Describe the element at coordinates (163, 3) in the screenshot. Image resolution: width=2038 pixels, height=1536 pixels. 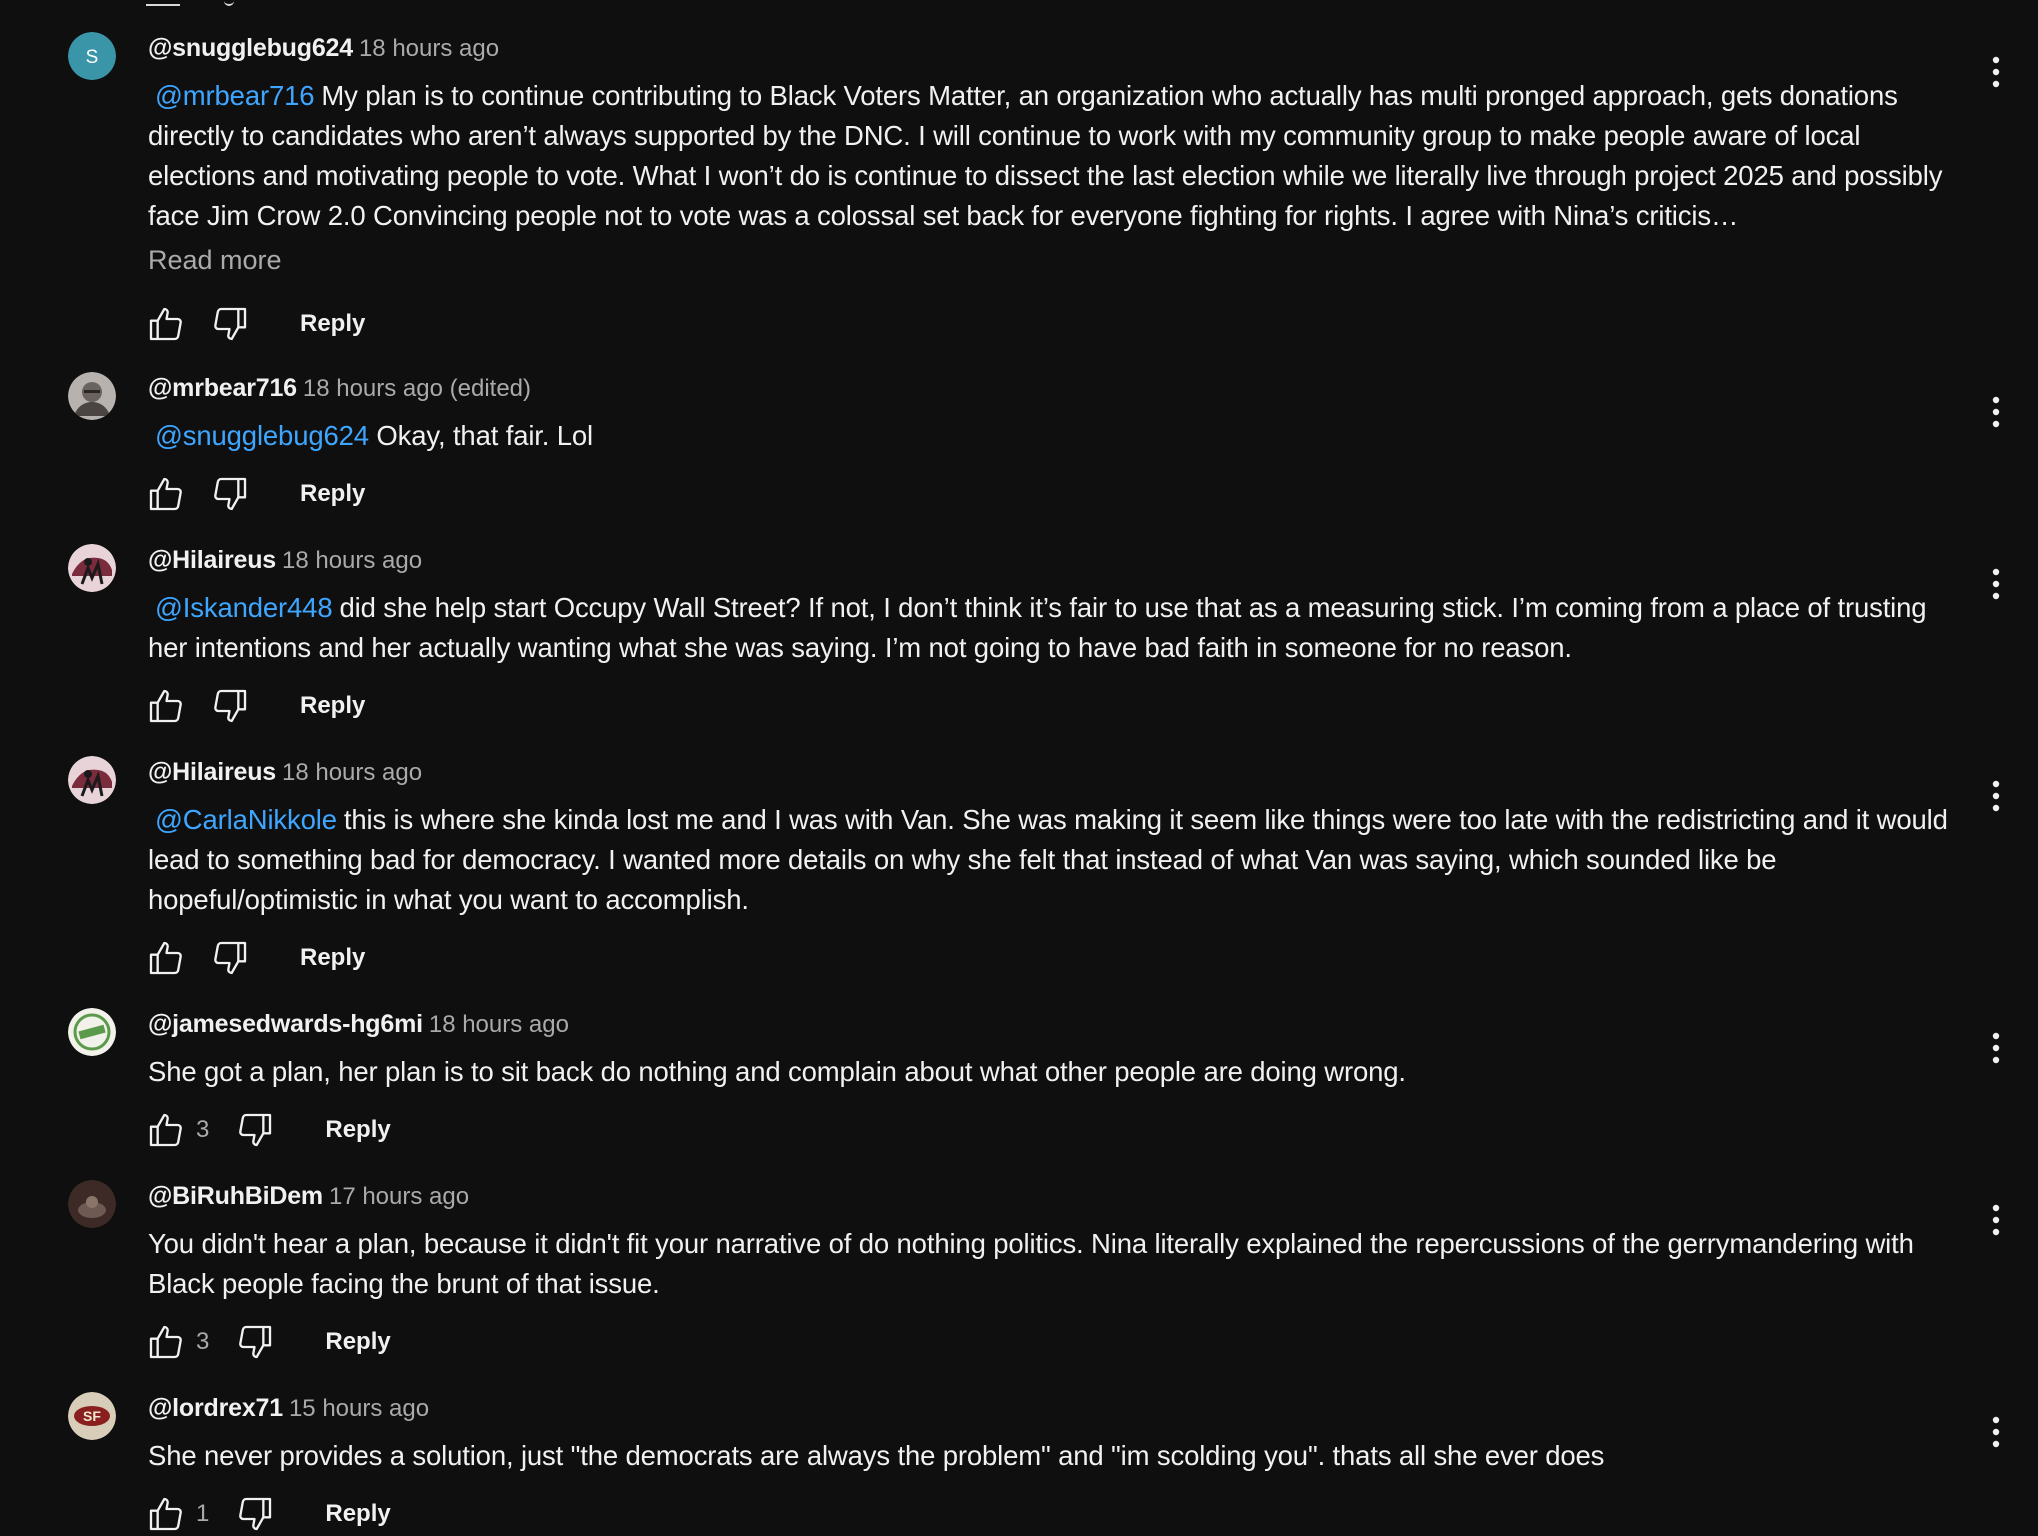
I see `partial-like-icon` at that location.